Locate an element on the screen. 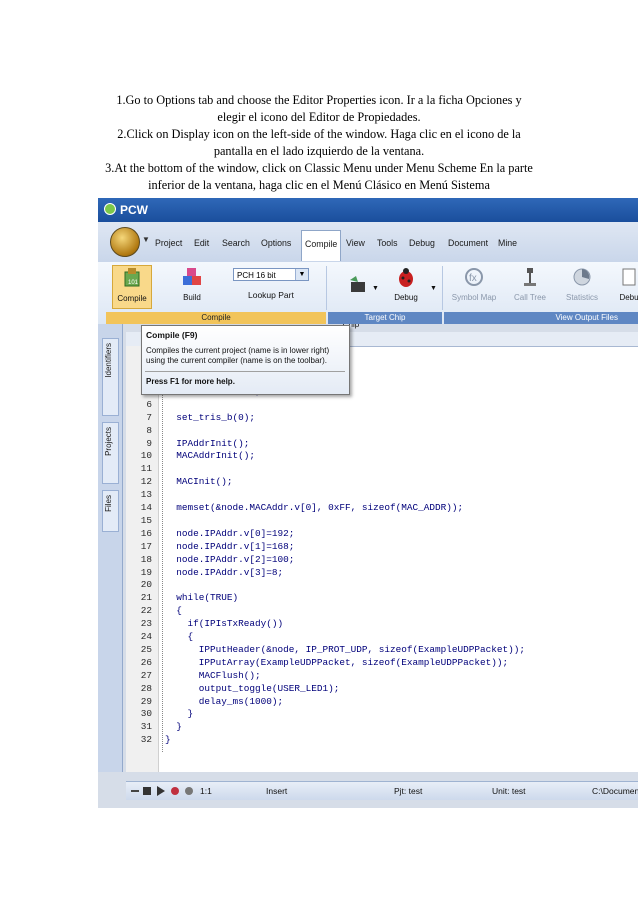 Image resolution: width=638 pixels, height=903 pixels. application-menu-button is located at coordinates (125, 242).